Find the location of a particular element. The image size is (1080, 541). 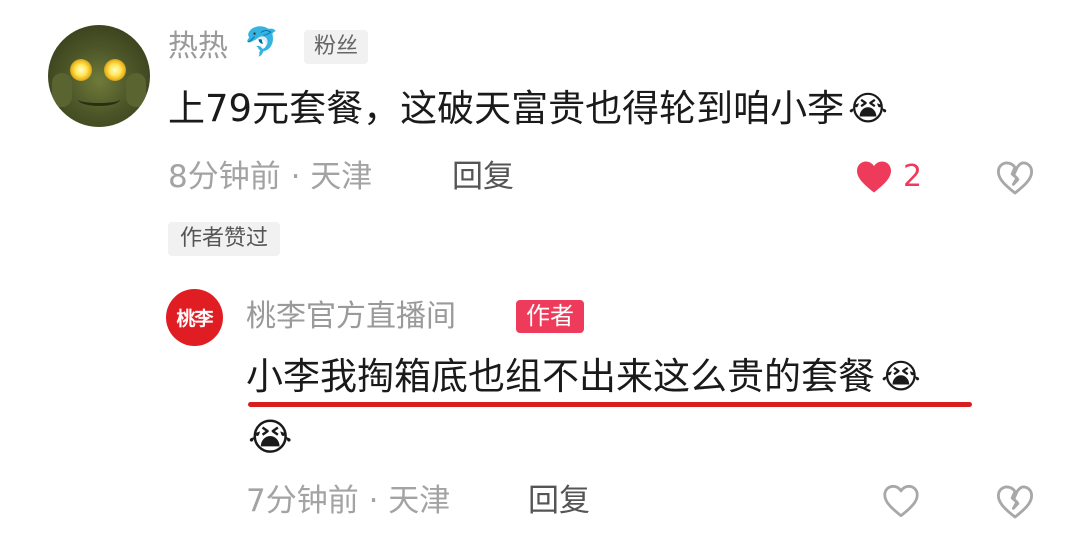

reply-text-row: 小李我掏箱底也组不出来这么贵的套餐 😭 is located at coordinates (583, 376).